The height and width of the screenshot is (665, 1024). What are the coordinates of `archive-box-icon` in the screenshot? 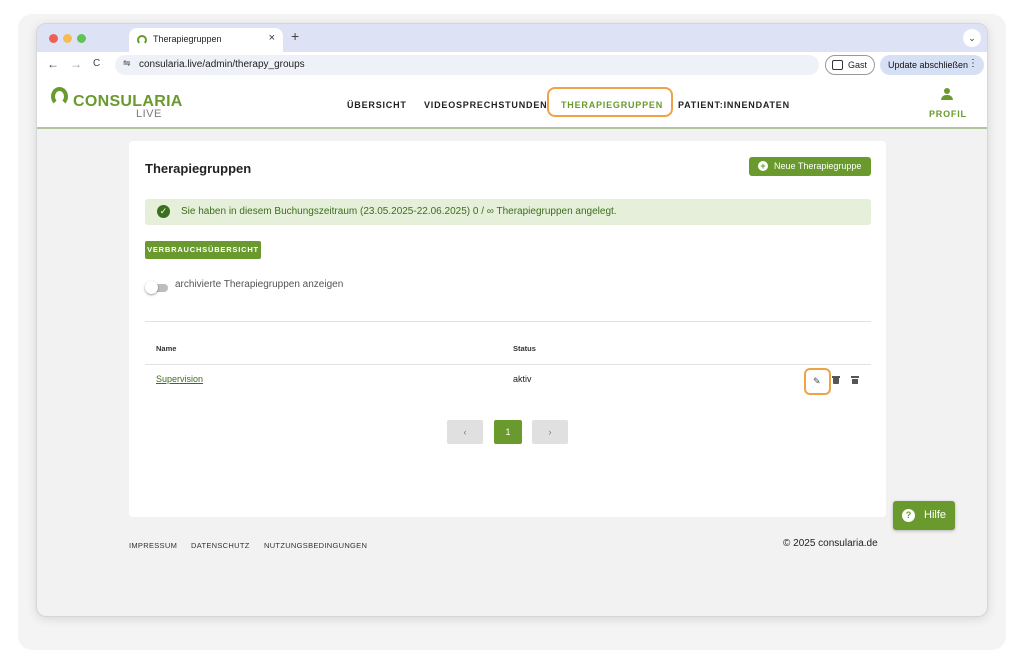 It's located at (855, 380).